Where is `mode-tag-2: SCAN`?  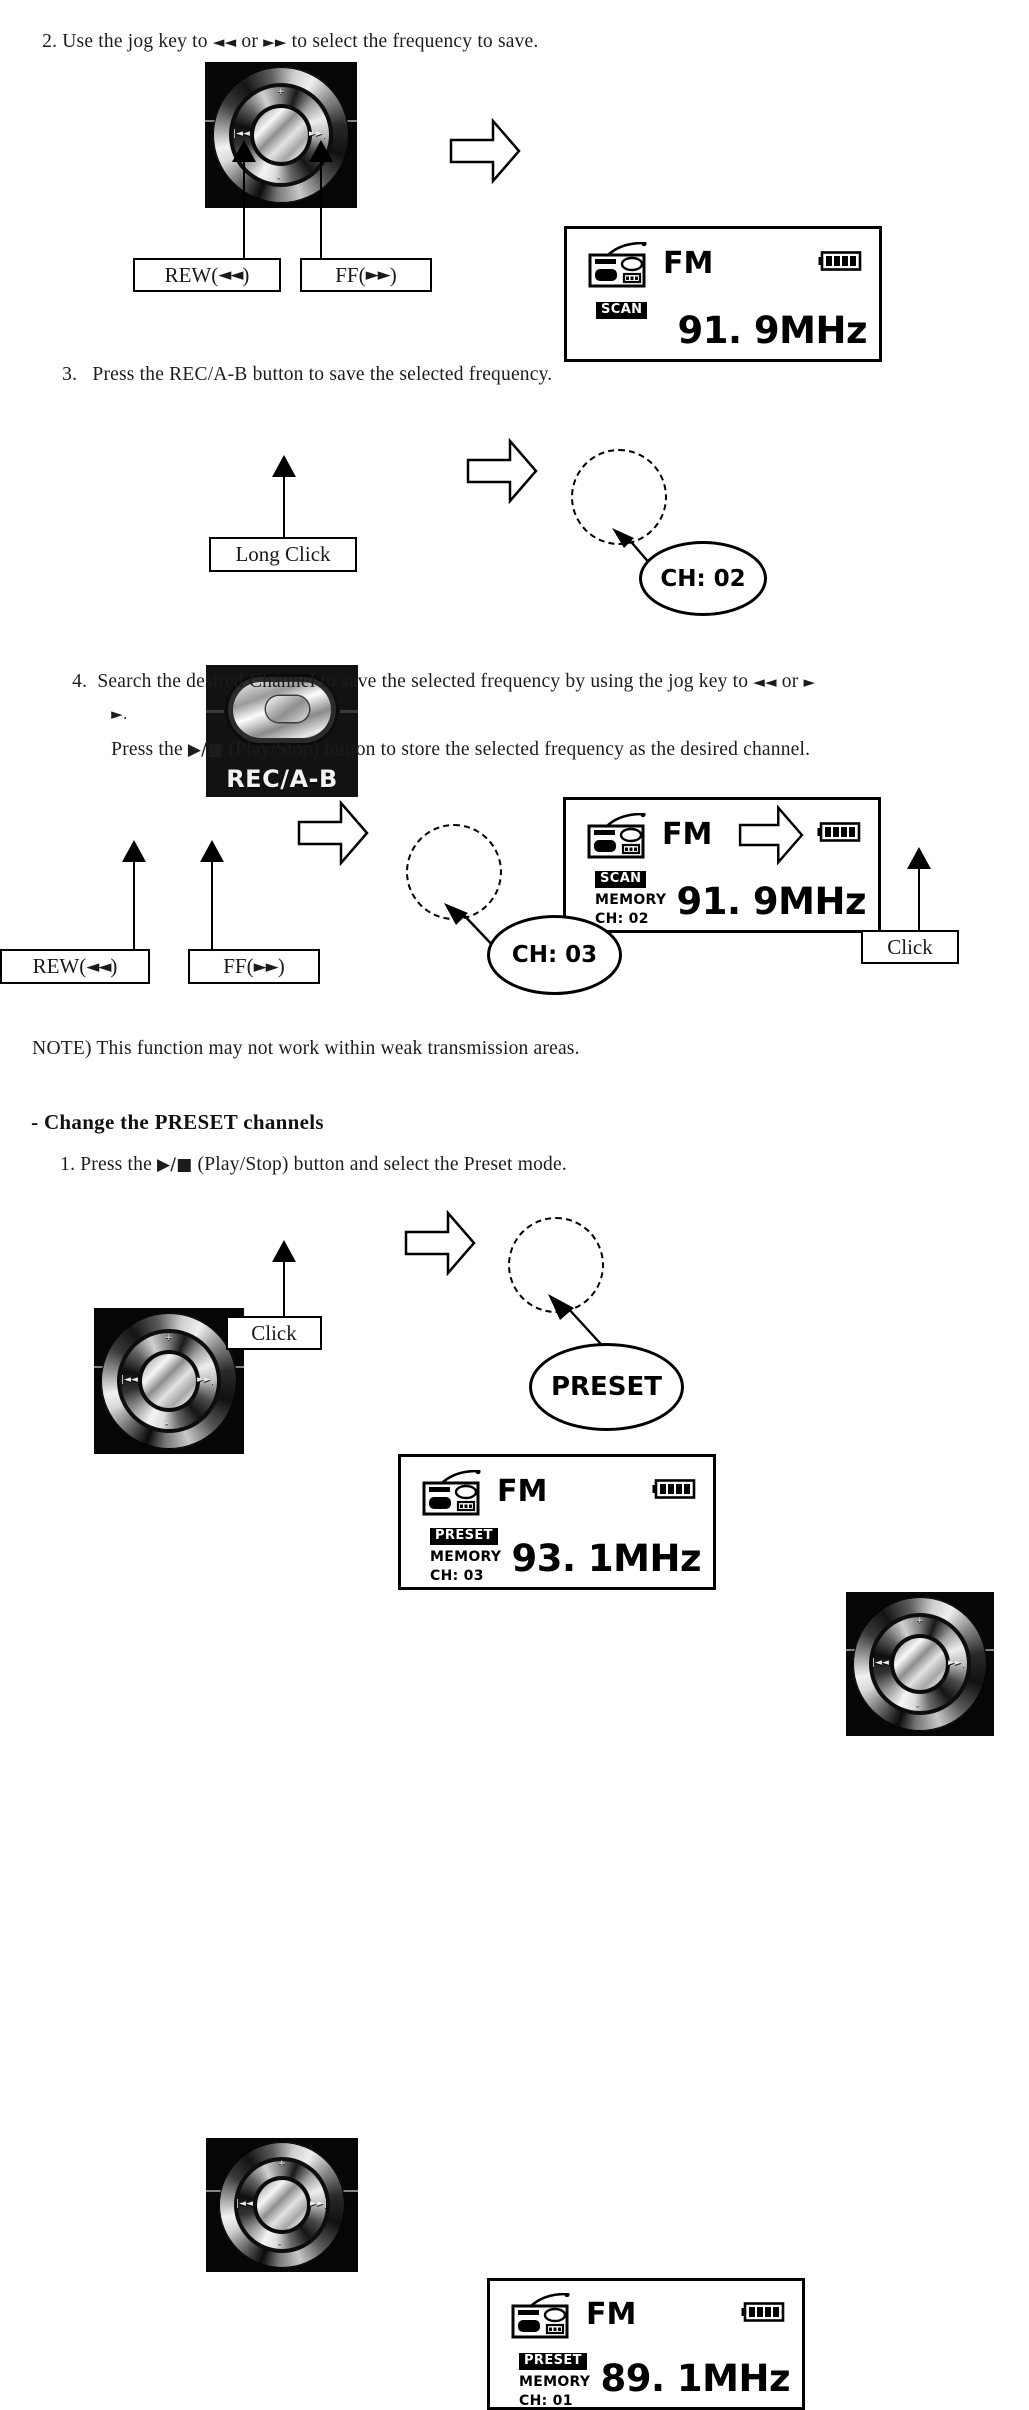
mode-tag-2: SCAN is located at coordinates (621, 879).